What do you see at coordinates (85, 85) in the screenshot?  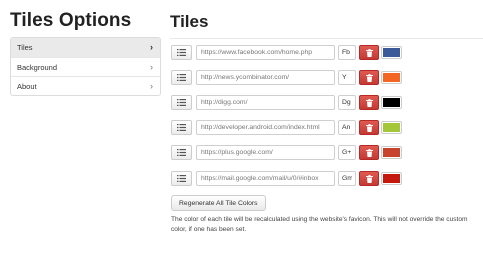 I see `sidebar-item-about: About ›` at bounding box center [85, 85].